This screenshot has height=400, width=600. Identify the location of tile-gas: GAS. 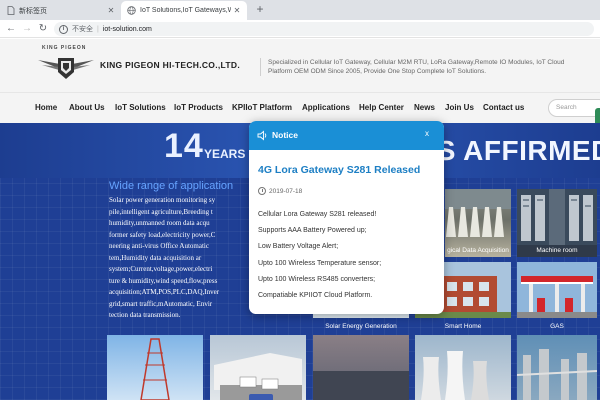
(557, 298).